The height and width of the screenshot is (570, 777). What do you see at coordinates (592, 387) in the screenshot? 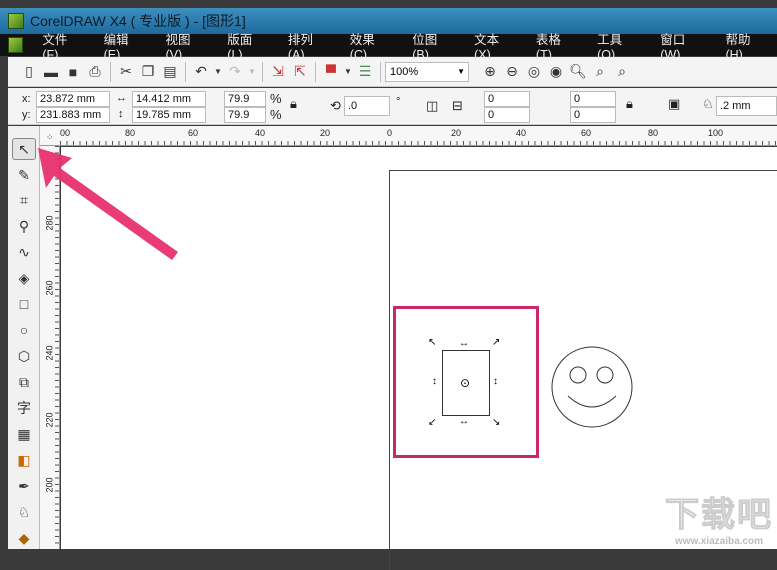
I see `smiley-face` at bounding box center [592, 387].